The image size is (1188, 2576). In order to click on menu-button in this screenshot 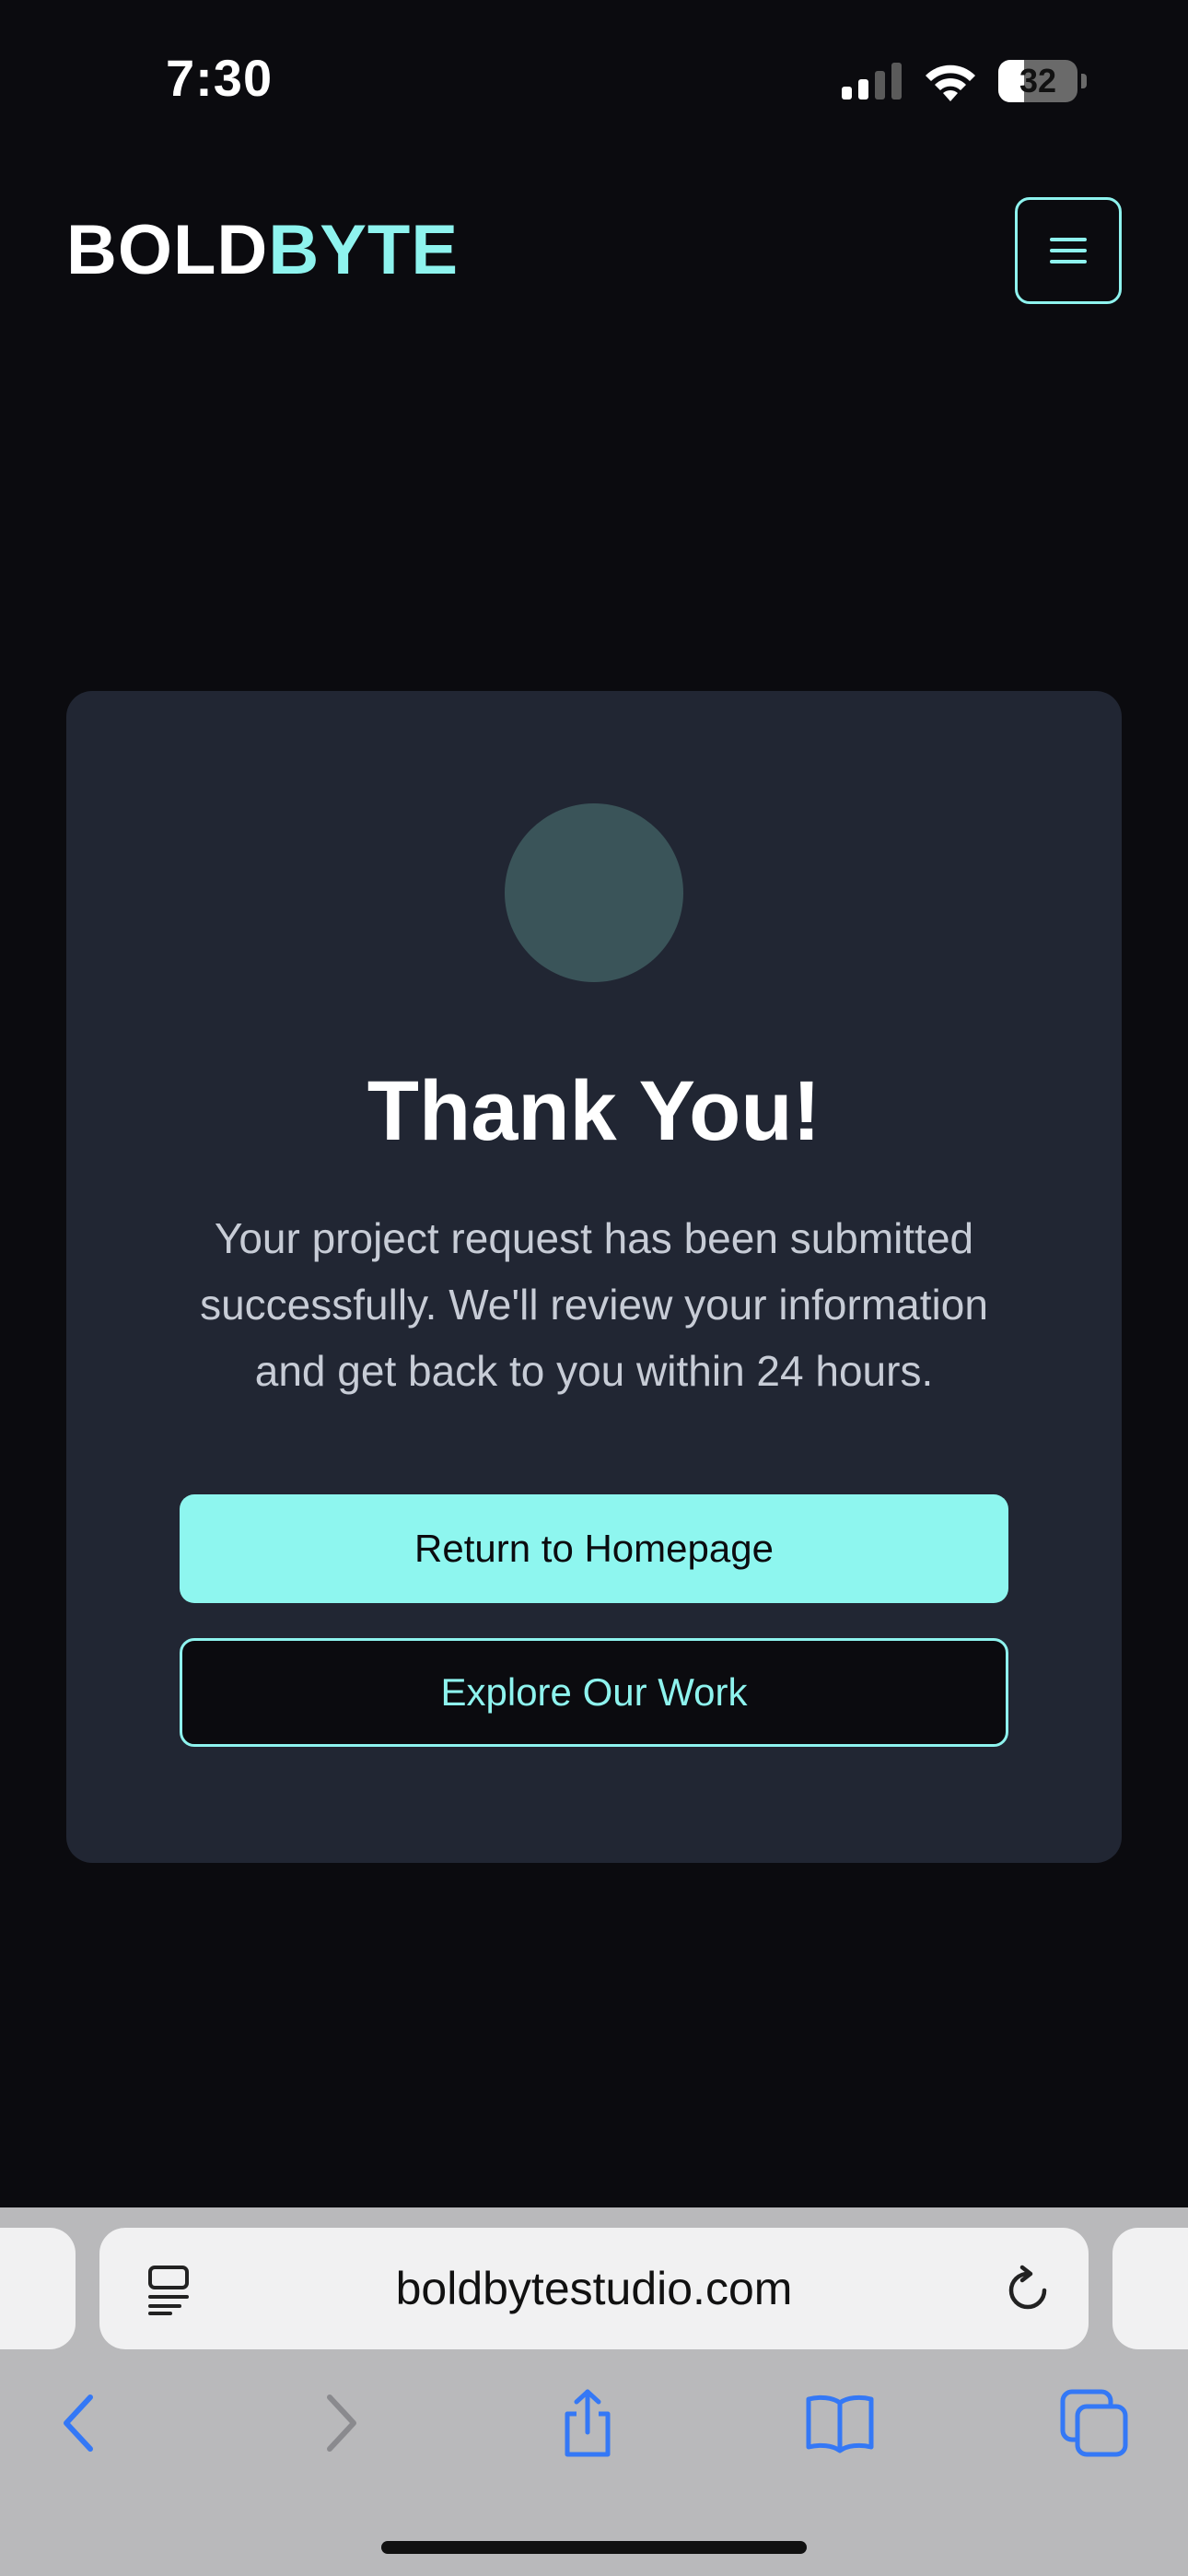, I will do `click(1068, 250)`.